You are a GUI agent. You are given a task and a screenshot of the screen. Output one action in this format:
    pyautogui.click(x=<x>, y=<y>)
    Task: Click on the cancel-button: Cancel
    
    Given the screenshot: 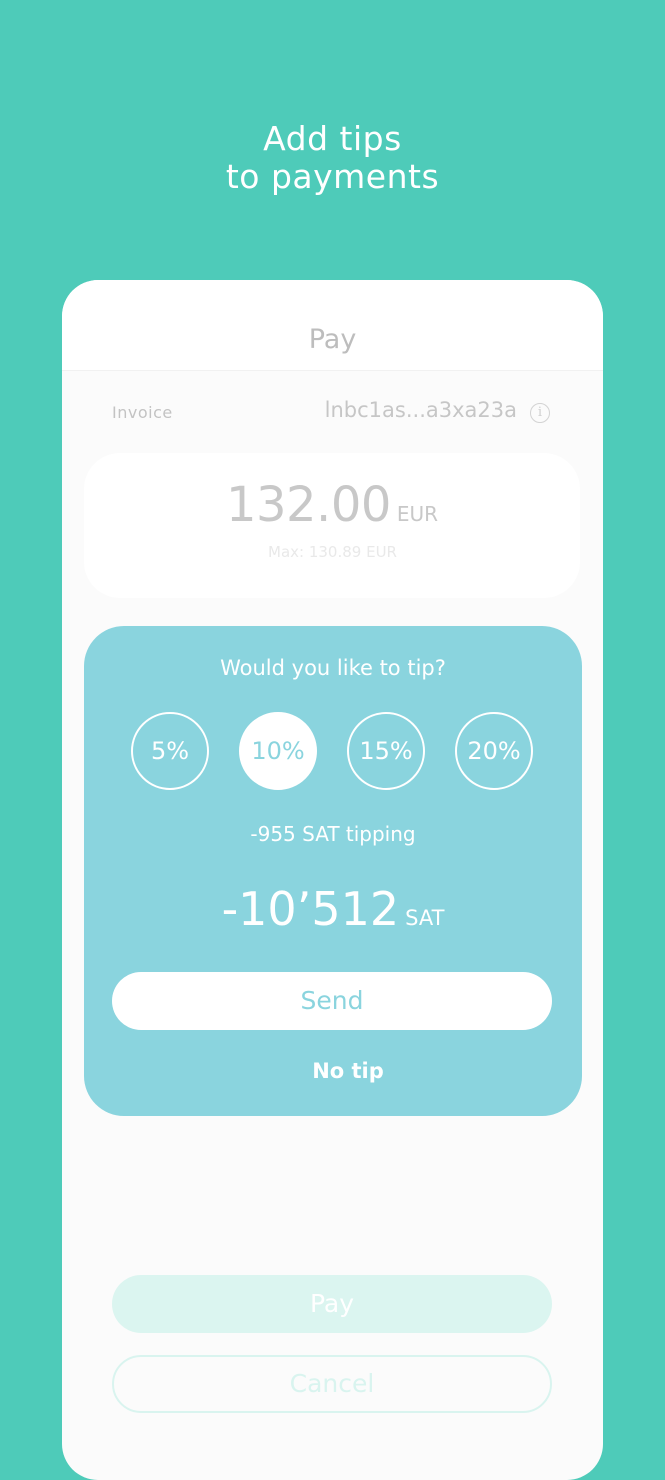 What is the action you would take?
    pyautogui.click(x=332, y=1384)
    